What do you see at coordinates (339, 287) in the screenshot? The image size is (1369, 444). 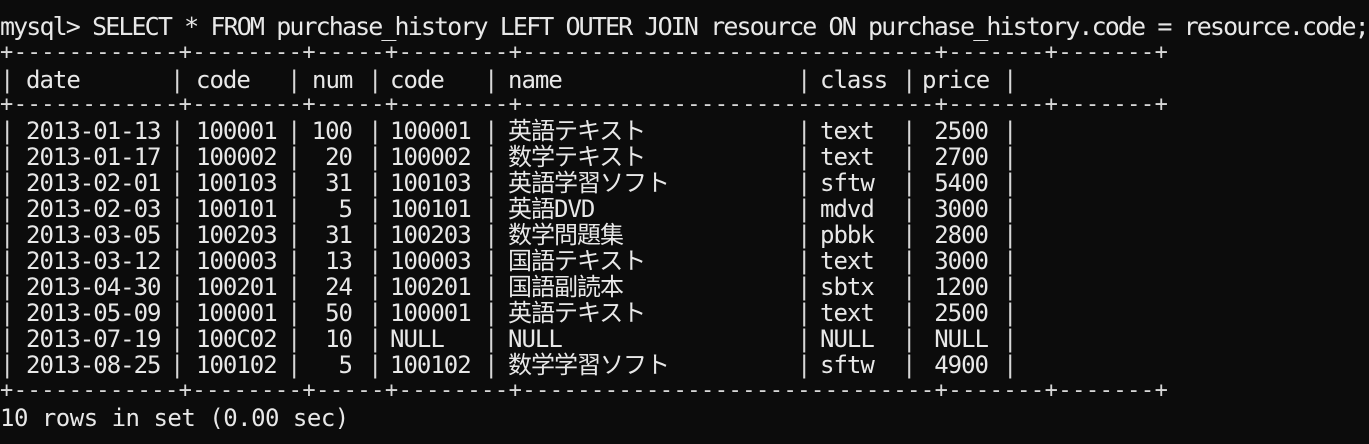 I see `num-cell: 24` at bounding box center [339, 287].